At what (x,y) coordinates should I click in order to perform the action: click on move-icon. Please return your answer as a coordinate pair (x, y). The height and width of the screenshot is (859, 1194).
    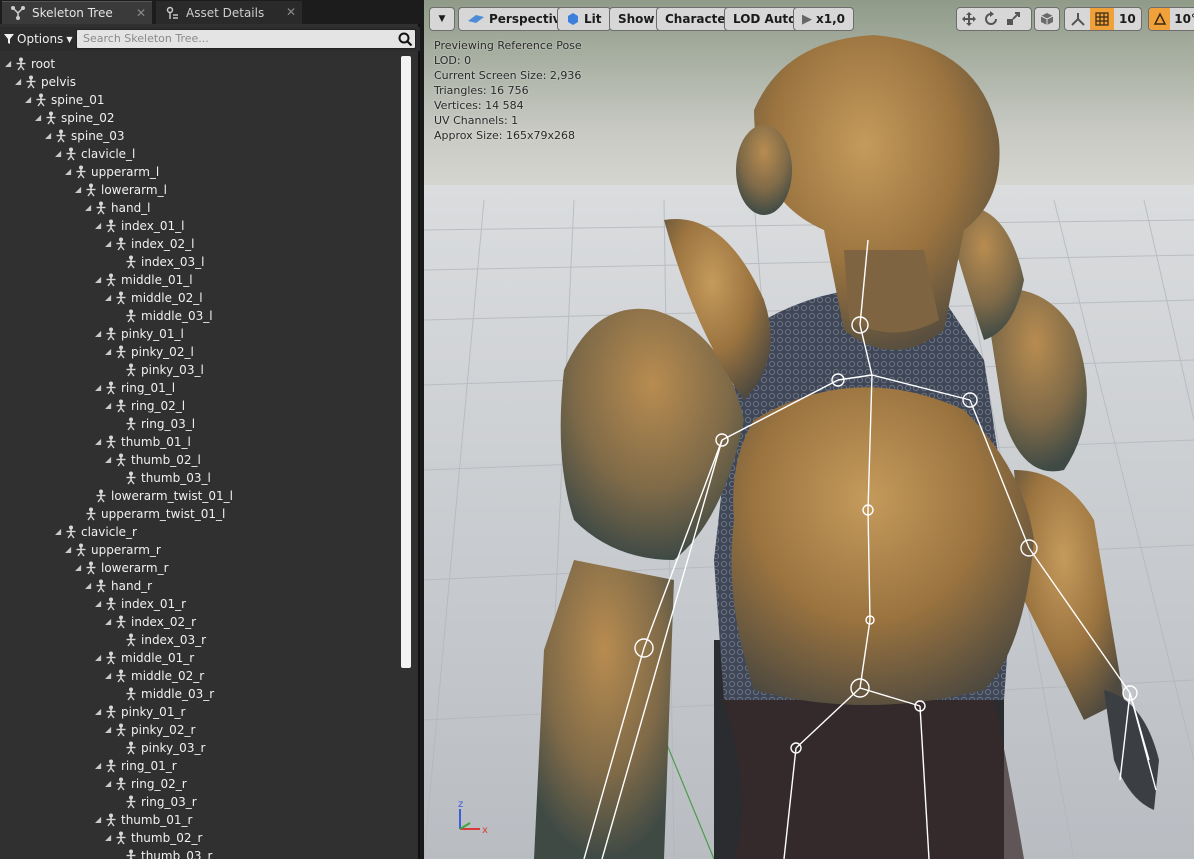
    Looking at the image, I should click on (969, 19).